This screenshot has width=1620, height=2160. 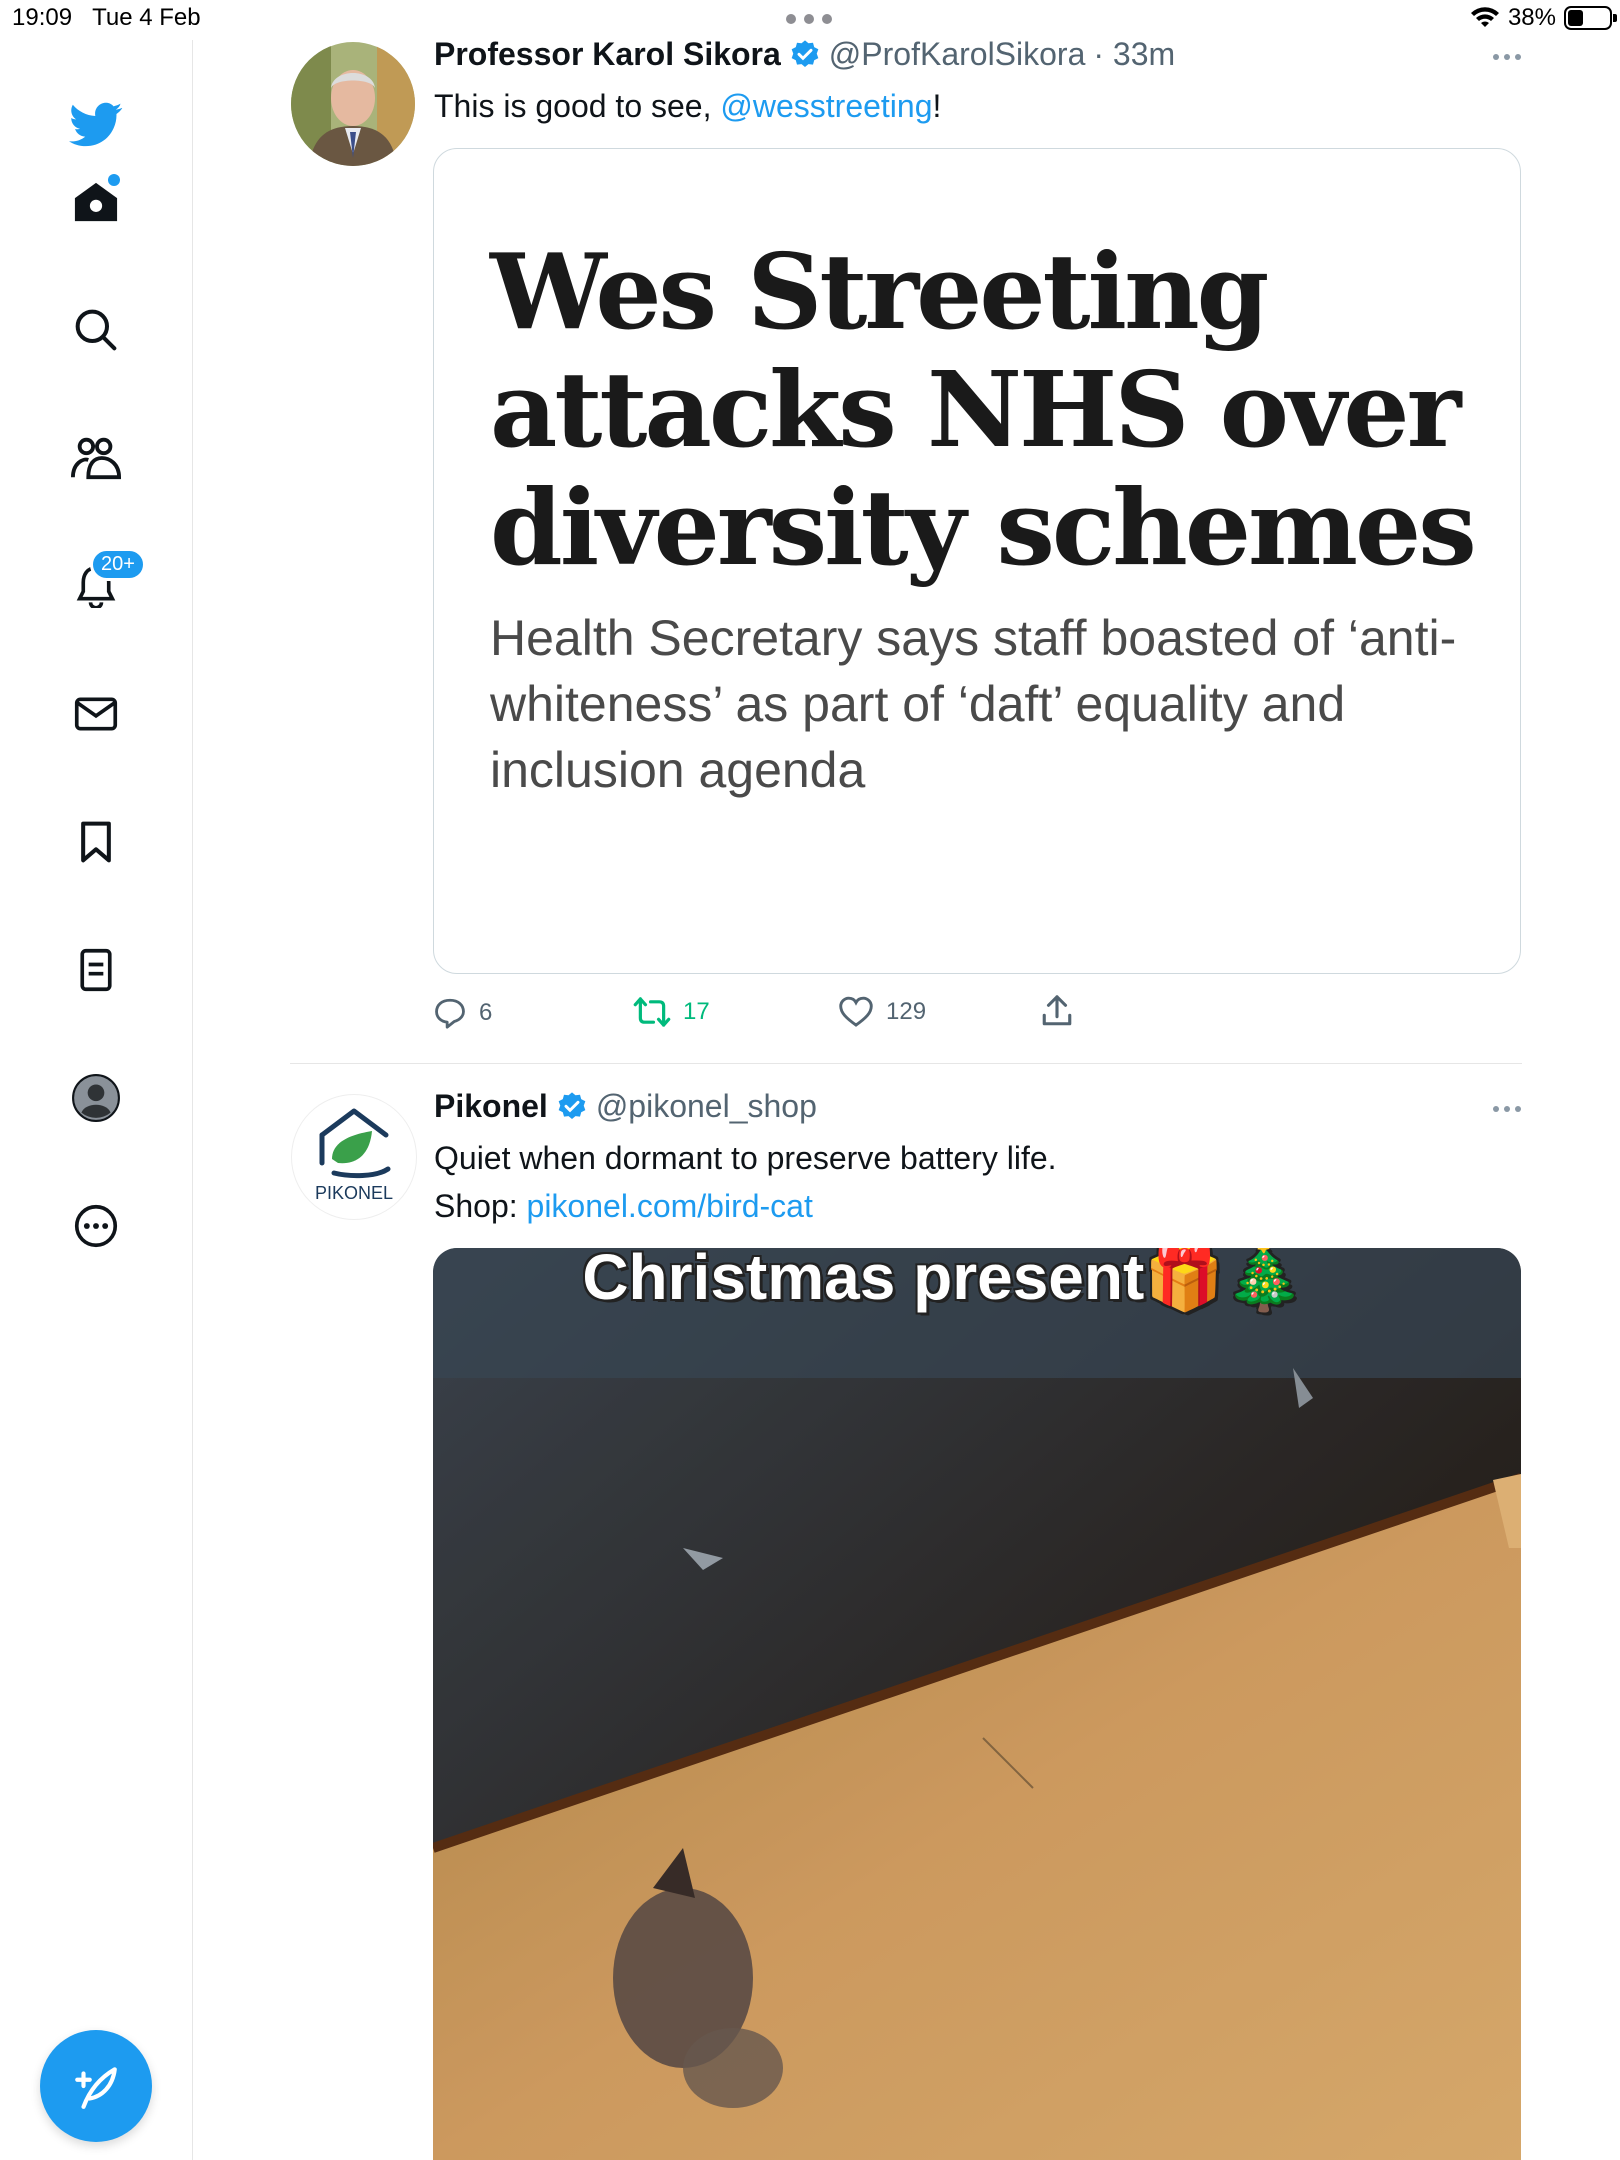 I want to click on nav-lists, so click(x=96, y=970).